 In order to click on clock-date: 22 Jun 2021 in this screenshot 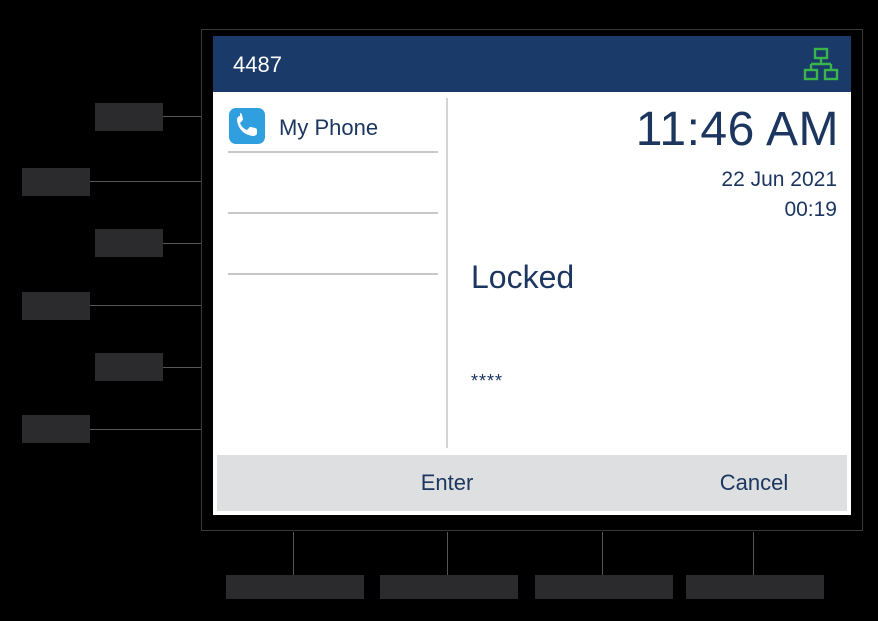, I will do `click(779, 179)`.